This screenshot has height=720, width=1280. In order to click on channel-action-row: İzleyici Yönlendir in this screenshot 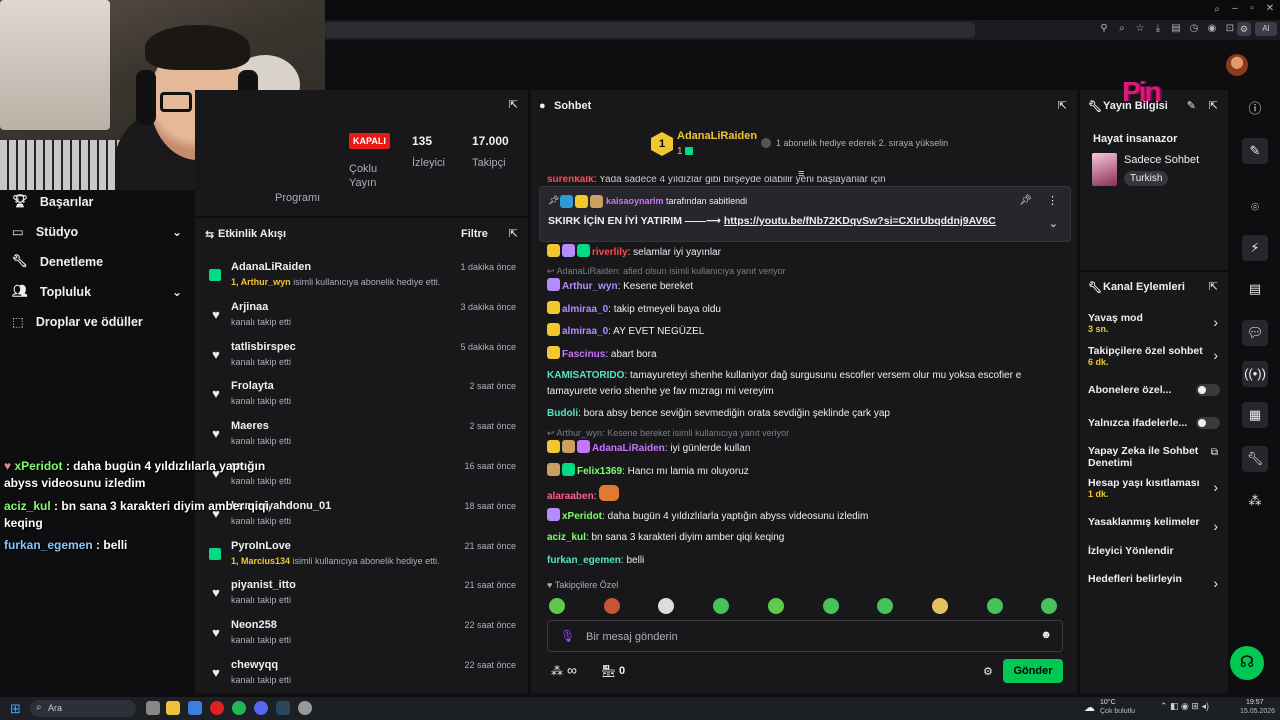, I will do `click(1153, 551)`.